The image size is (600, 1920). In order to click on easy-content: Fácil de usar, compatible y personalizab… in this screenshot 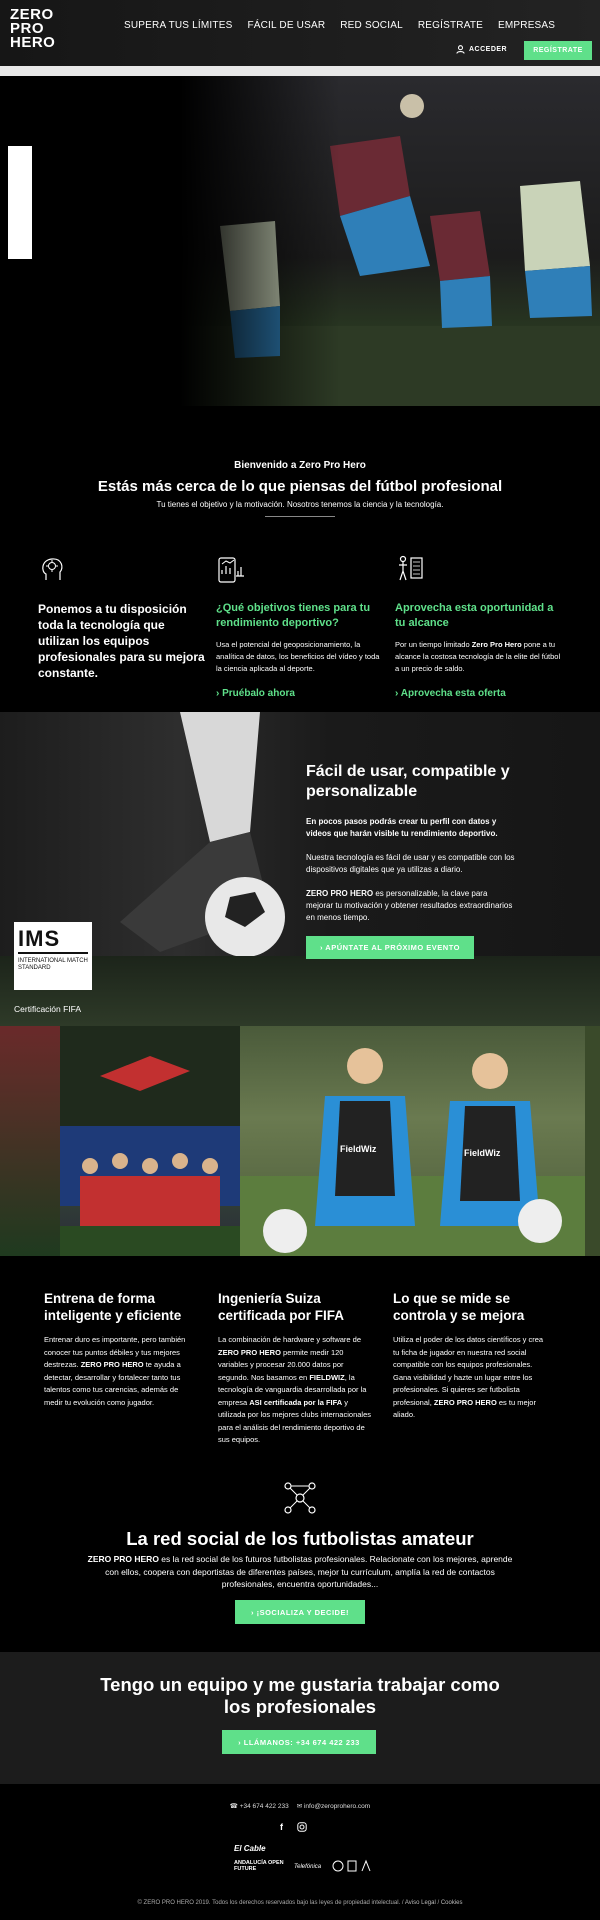, I will do `click(411, 860)`.